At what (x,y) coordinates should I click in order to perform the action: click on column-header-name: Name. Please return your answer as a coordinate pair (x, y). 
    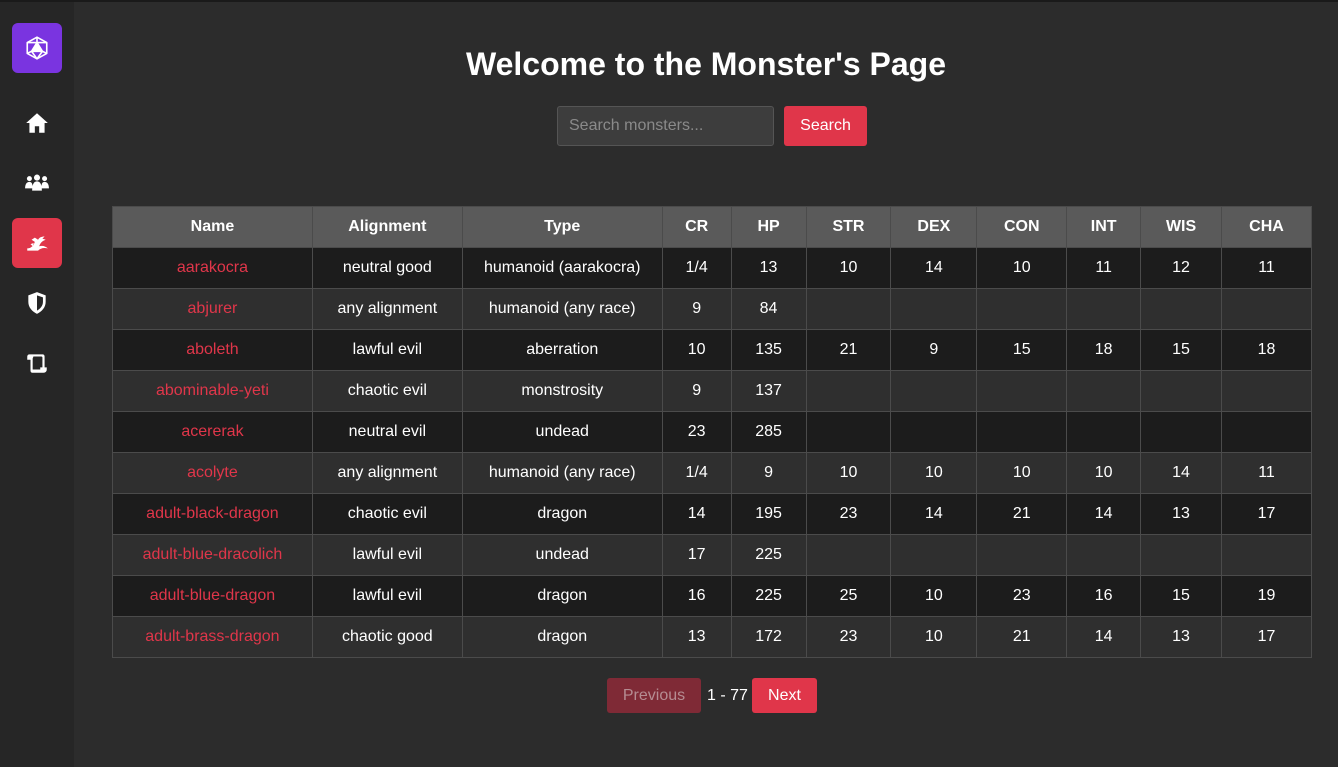
    Looking at the image, I should click on (212, 227).